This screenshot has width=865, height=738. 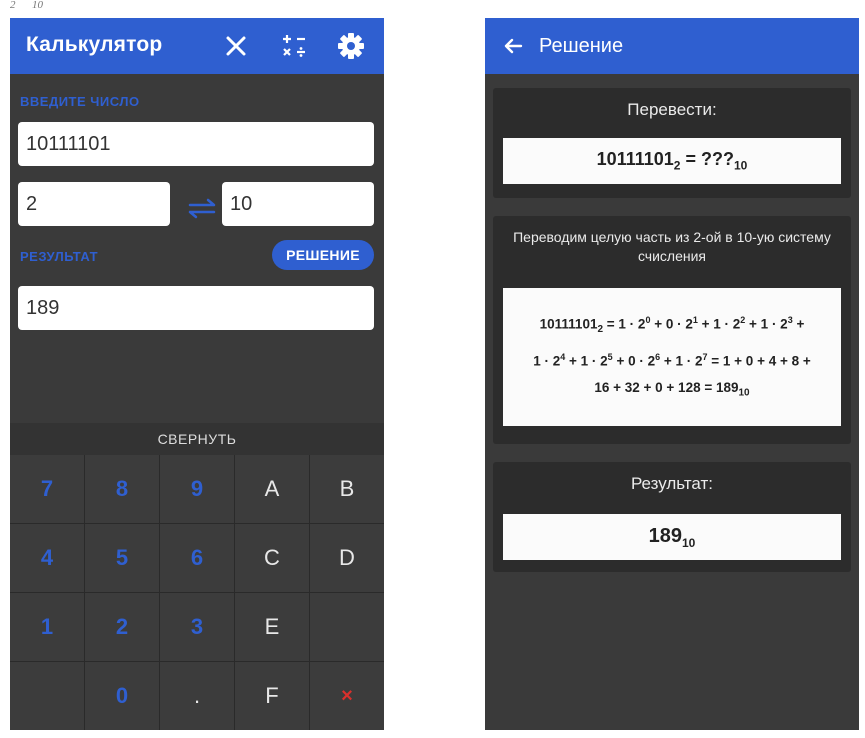 I want to click on task-equals: = ???, so click(x=707, y=159).